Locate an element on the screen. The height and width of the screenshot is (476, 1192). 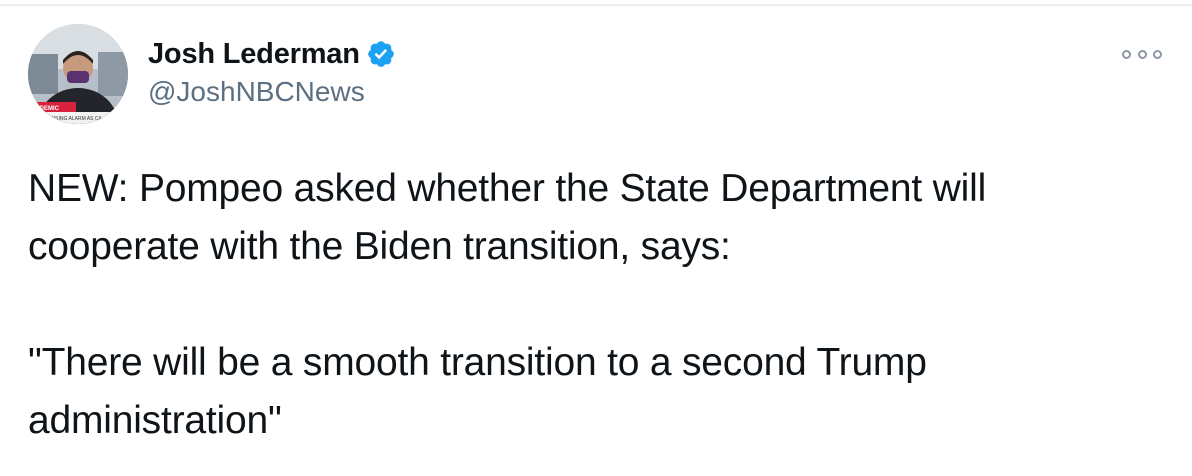
avatar: ANDEMIC CIALS RAISING ALARM AS CA is located at coordinates (78, 74).